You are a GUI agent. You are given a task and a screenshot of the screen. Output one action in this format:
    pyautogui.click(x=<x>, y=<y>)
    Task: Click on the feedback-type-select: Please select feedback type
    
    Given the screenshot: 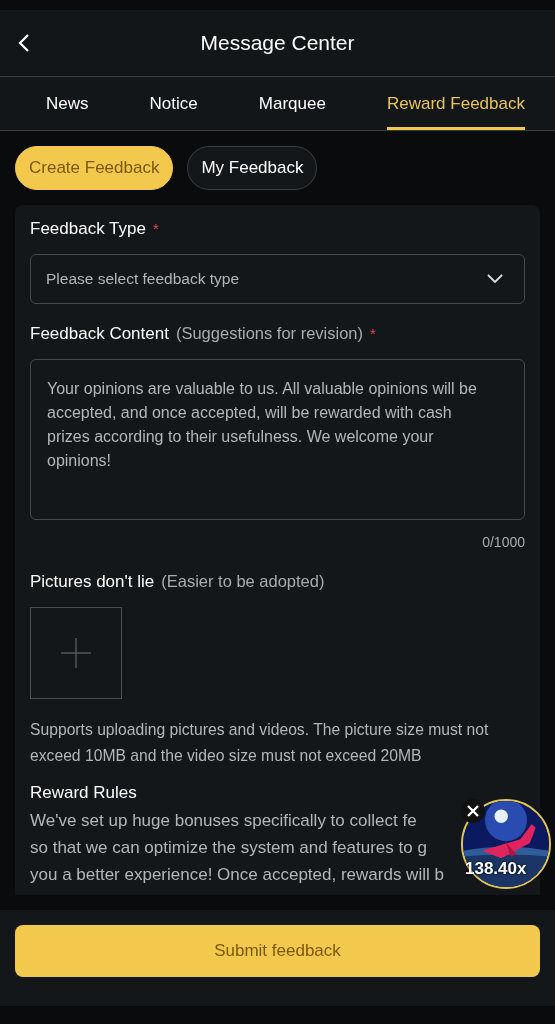 What is the action you would take?
    pyautogui.click(x=277, y=279)
    